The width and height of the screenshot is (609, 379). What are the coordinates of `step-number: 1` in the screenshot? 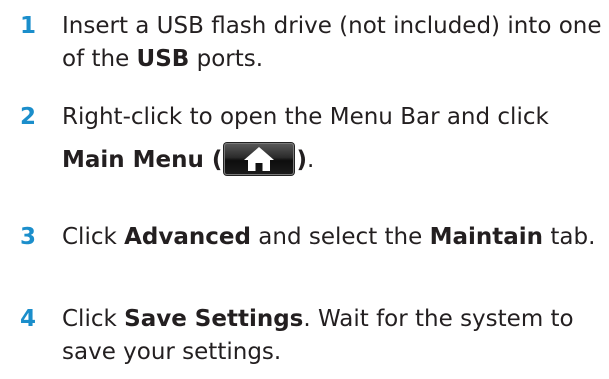 It's located at (28, 26).